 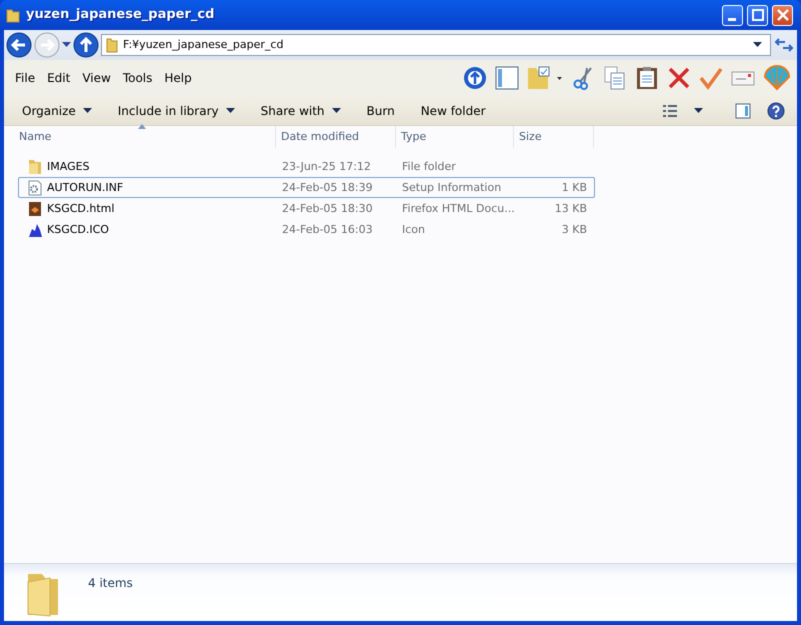 What do you see at coordinates (554, 137) in the screenshot?
I see `column-header: Size` at bounding box center [554, 137].